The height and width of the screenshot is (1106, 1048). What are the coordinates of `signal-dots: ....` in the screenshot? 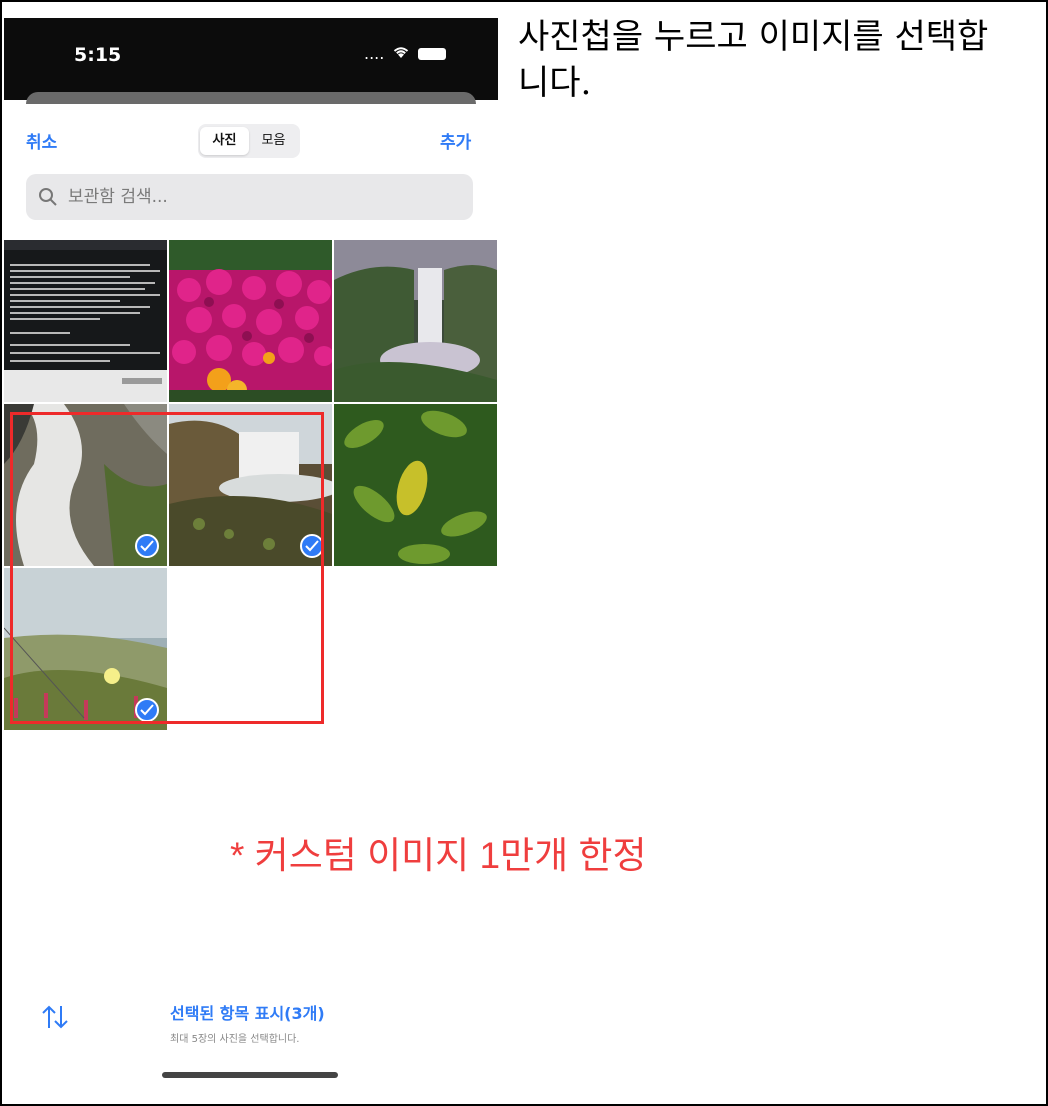 It's located at (374, 53).